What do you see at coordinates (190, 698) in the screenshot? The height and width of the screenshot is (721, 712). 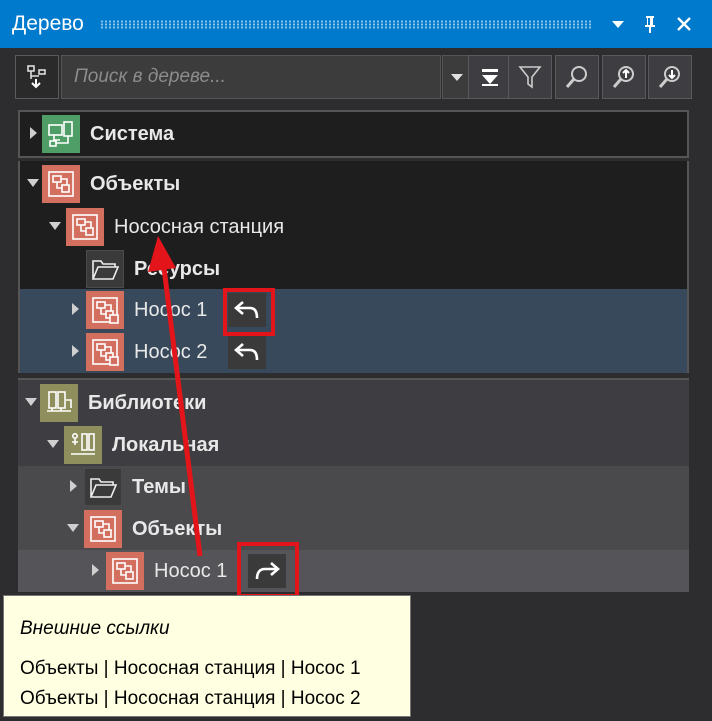 I see `tooltip-line: Объекты | Нососная станция | Нocoс 2` at bounding box center [190, 698].